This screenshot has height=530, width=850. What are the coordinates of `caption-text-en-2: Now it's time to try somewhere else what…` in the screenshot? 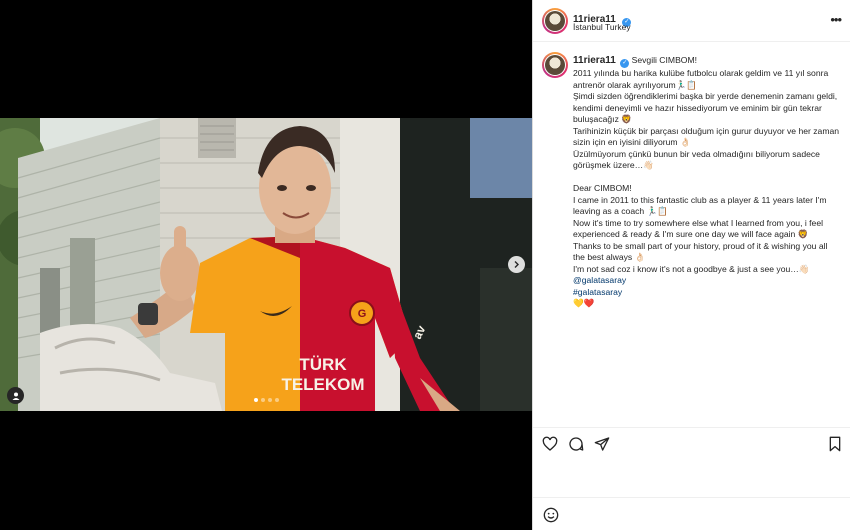 It's located at (698, 228).